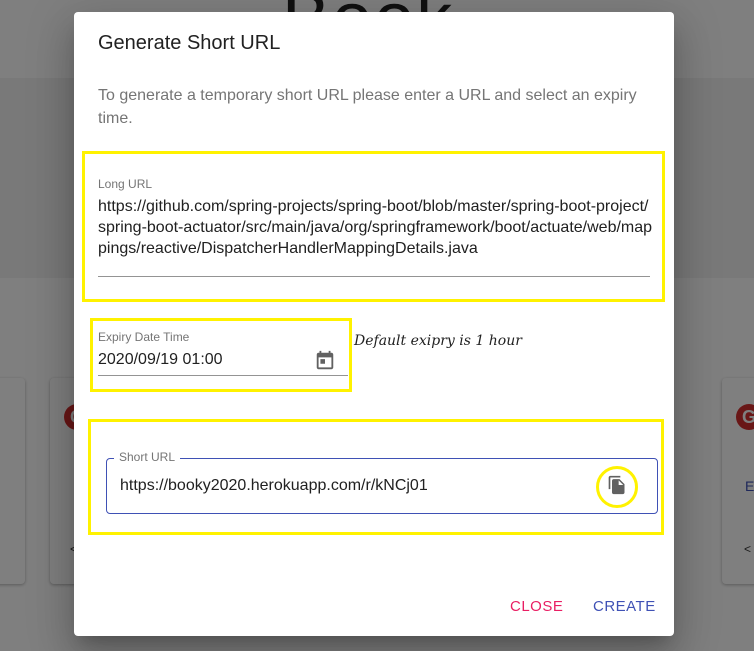 This screenshot has height=651, width=754. I want to click on expiry-label: Expiry Date Time, so click(144, 337).